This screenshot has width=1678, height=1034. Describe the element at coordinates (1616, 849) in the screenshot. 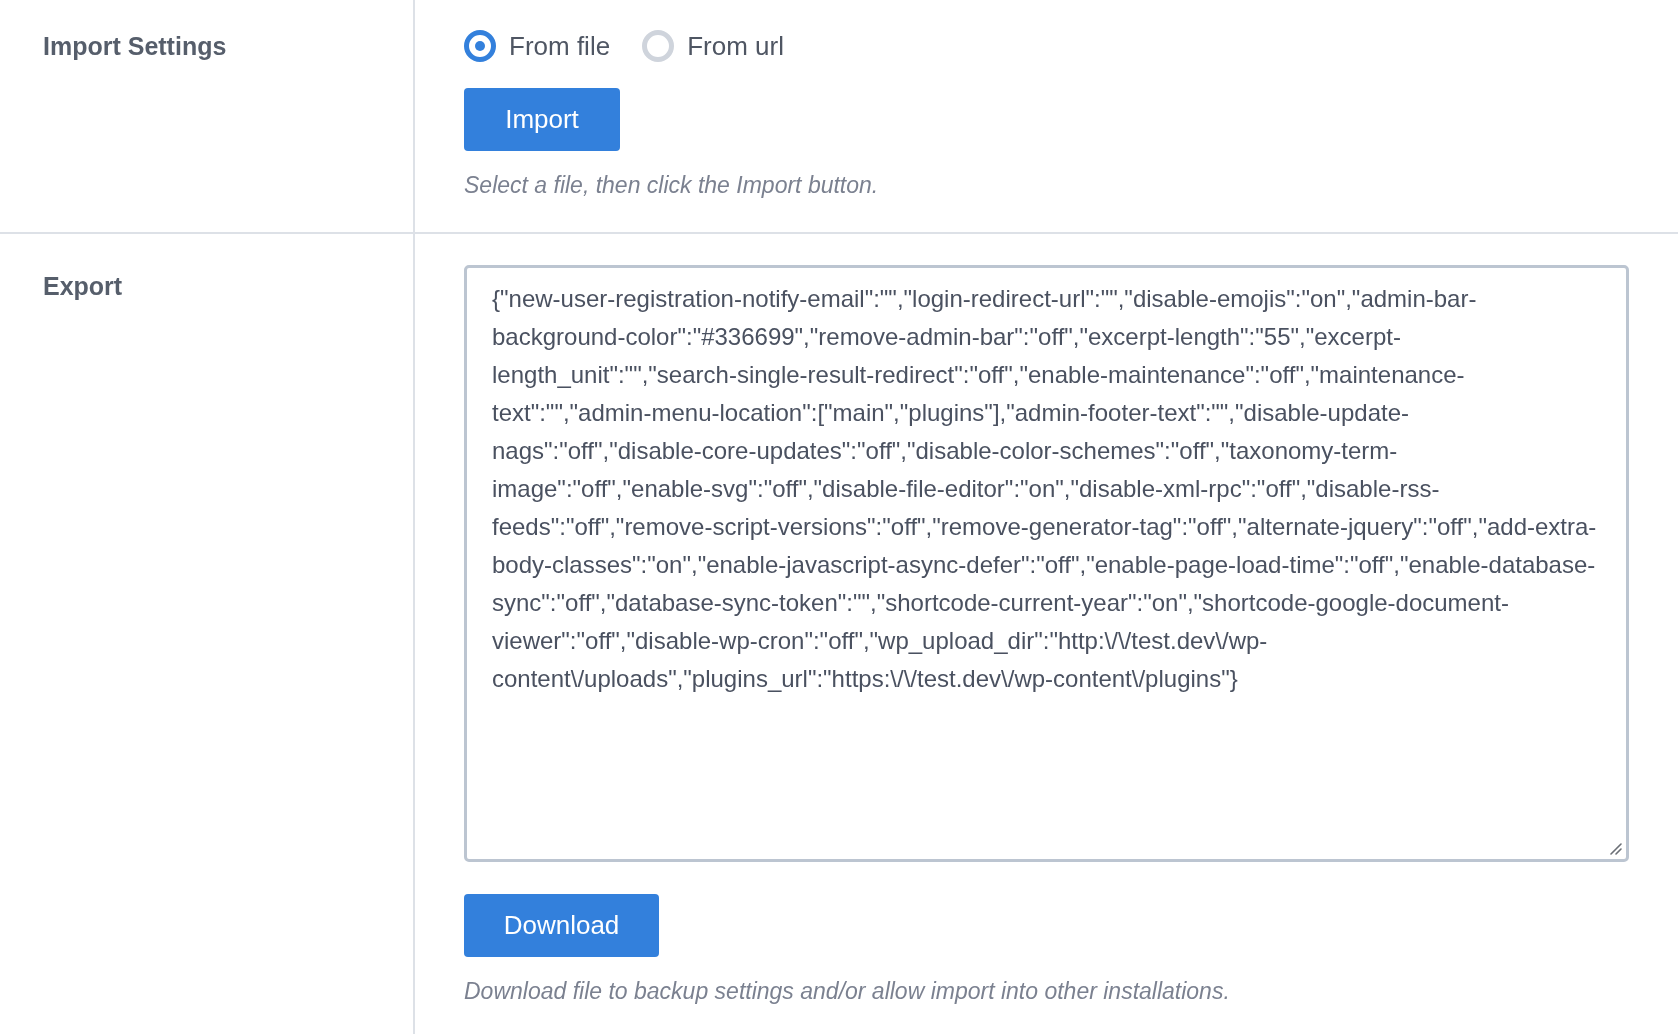

I see `resize-grip-icon` at that location.